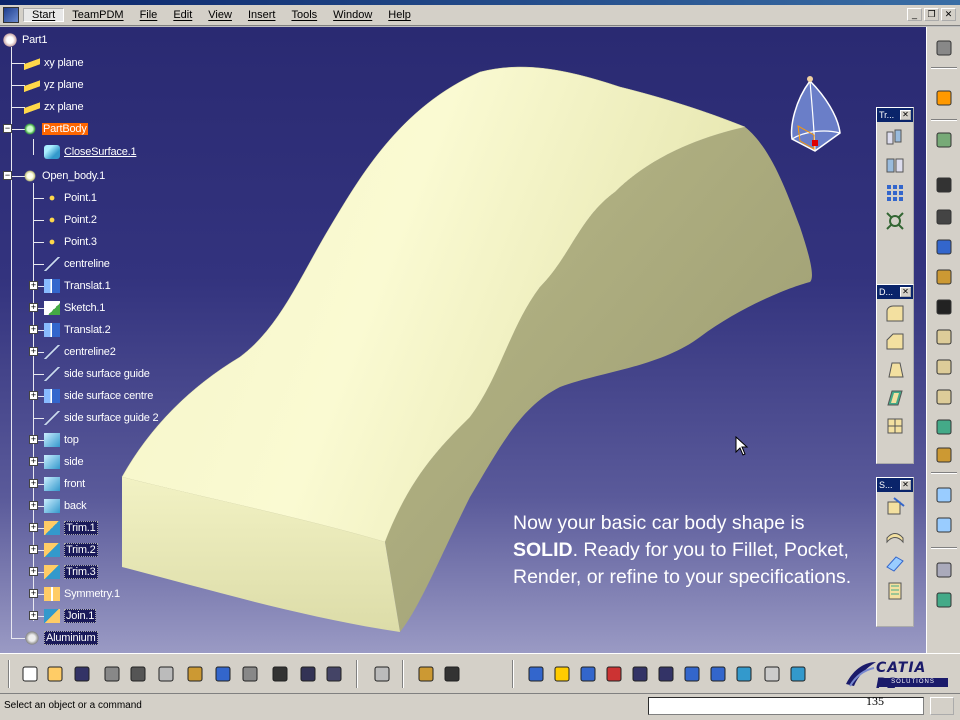  Describe the element at coordinates (24, 40) in the screenshot. I see `tree-node-part1: Part1` at that location.